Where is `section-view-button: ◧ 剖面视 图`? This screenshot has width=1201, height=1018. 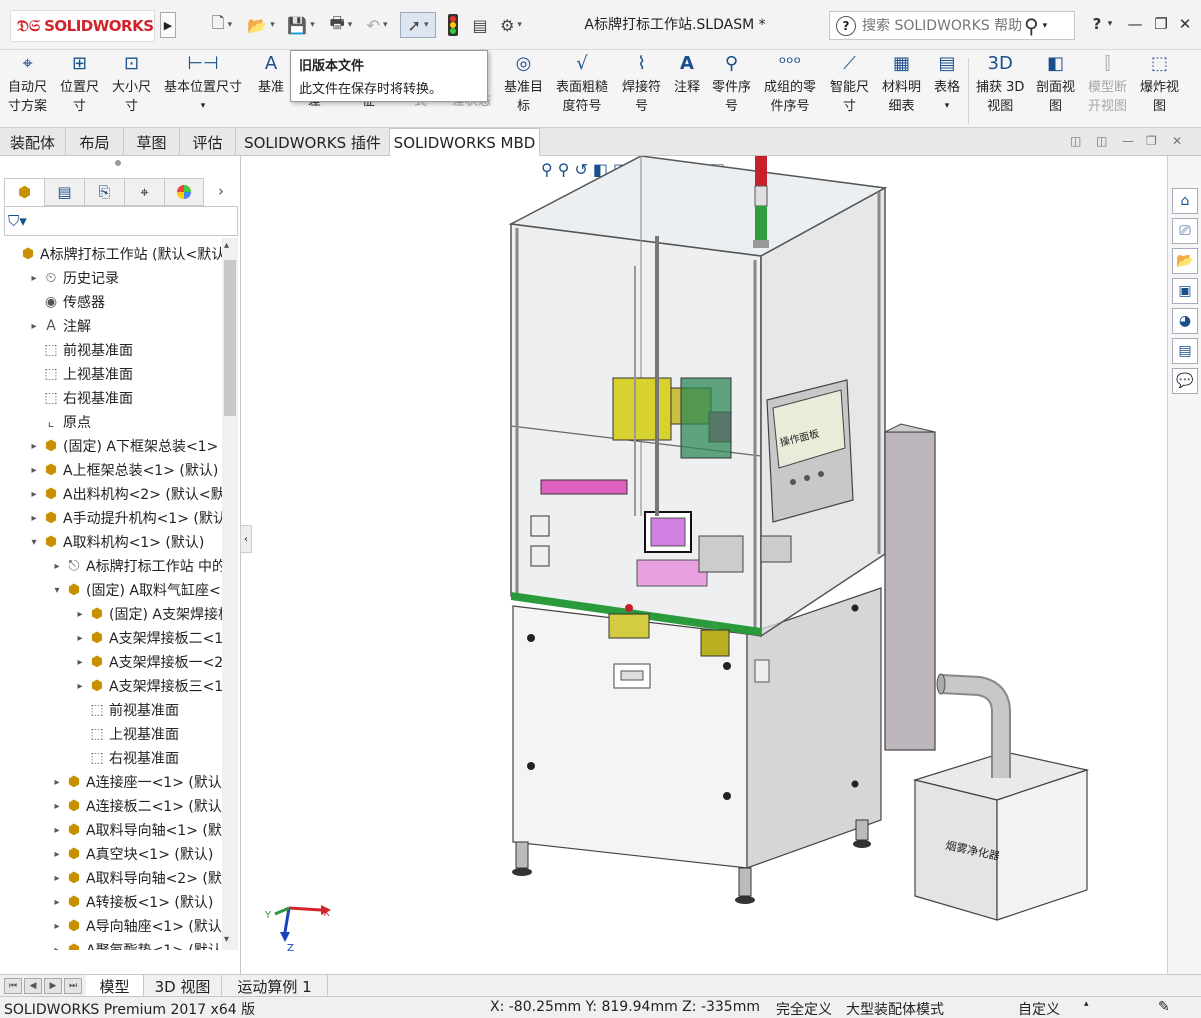
section-view-button: ◧ 剖面视 图 is located at coordinates (1055, 85).